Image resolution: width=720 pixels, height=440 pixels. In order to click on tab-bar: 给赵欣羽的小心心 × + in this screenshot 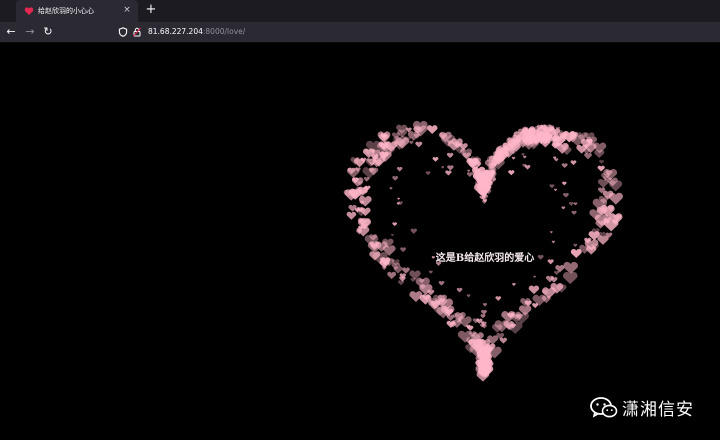, I will do `click(360, 11)`.